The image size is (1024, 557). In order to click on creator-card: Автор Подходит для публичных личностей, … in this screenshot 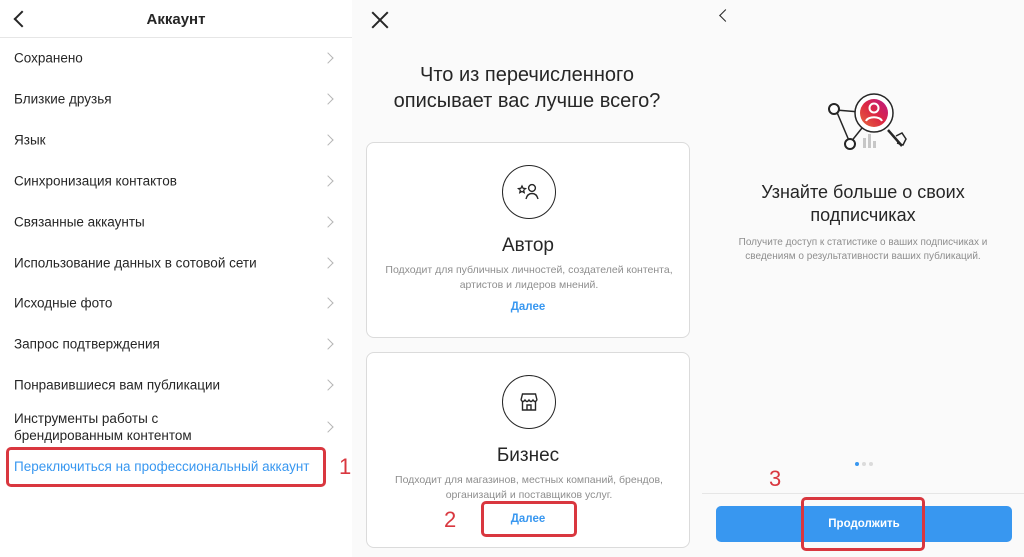, I will do `click(528, 240)`.